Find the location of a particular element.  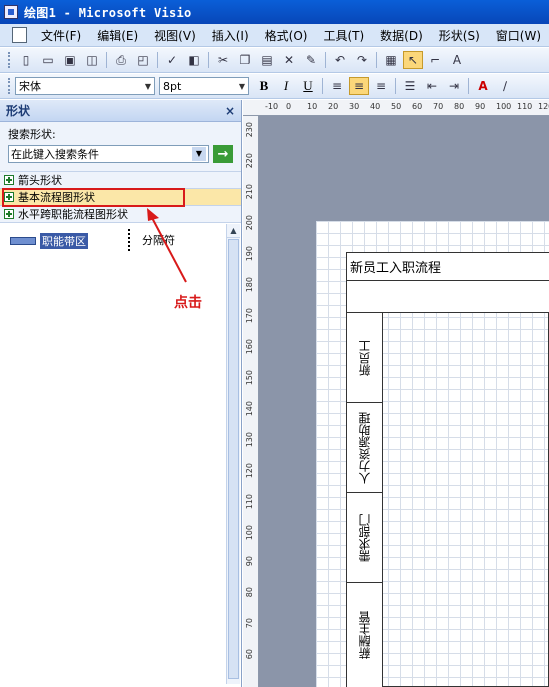

ruler-tick-label: 40 is located at coordinates (375, 106).